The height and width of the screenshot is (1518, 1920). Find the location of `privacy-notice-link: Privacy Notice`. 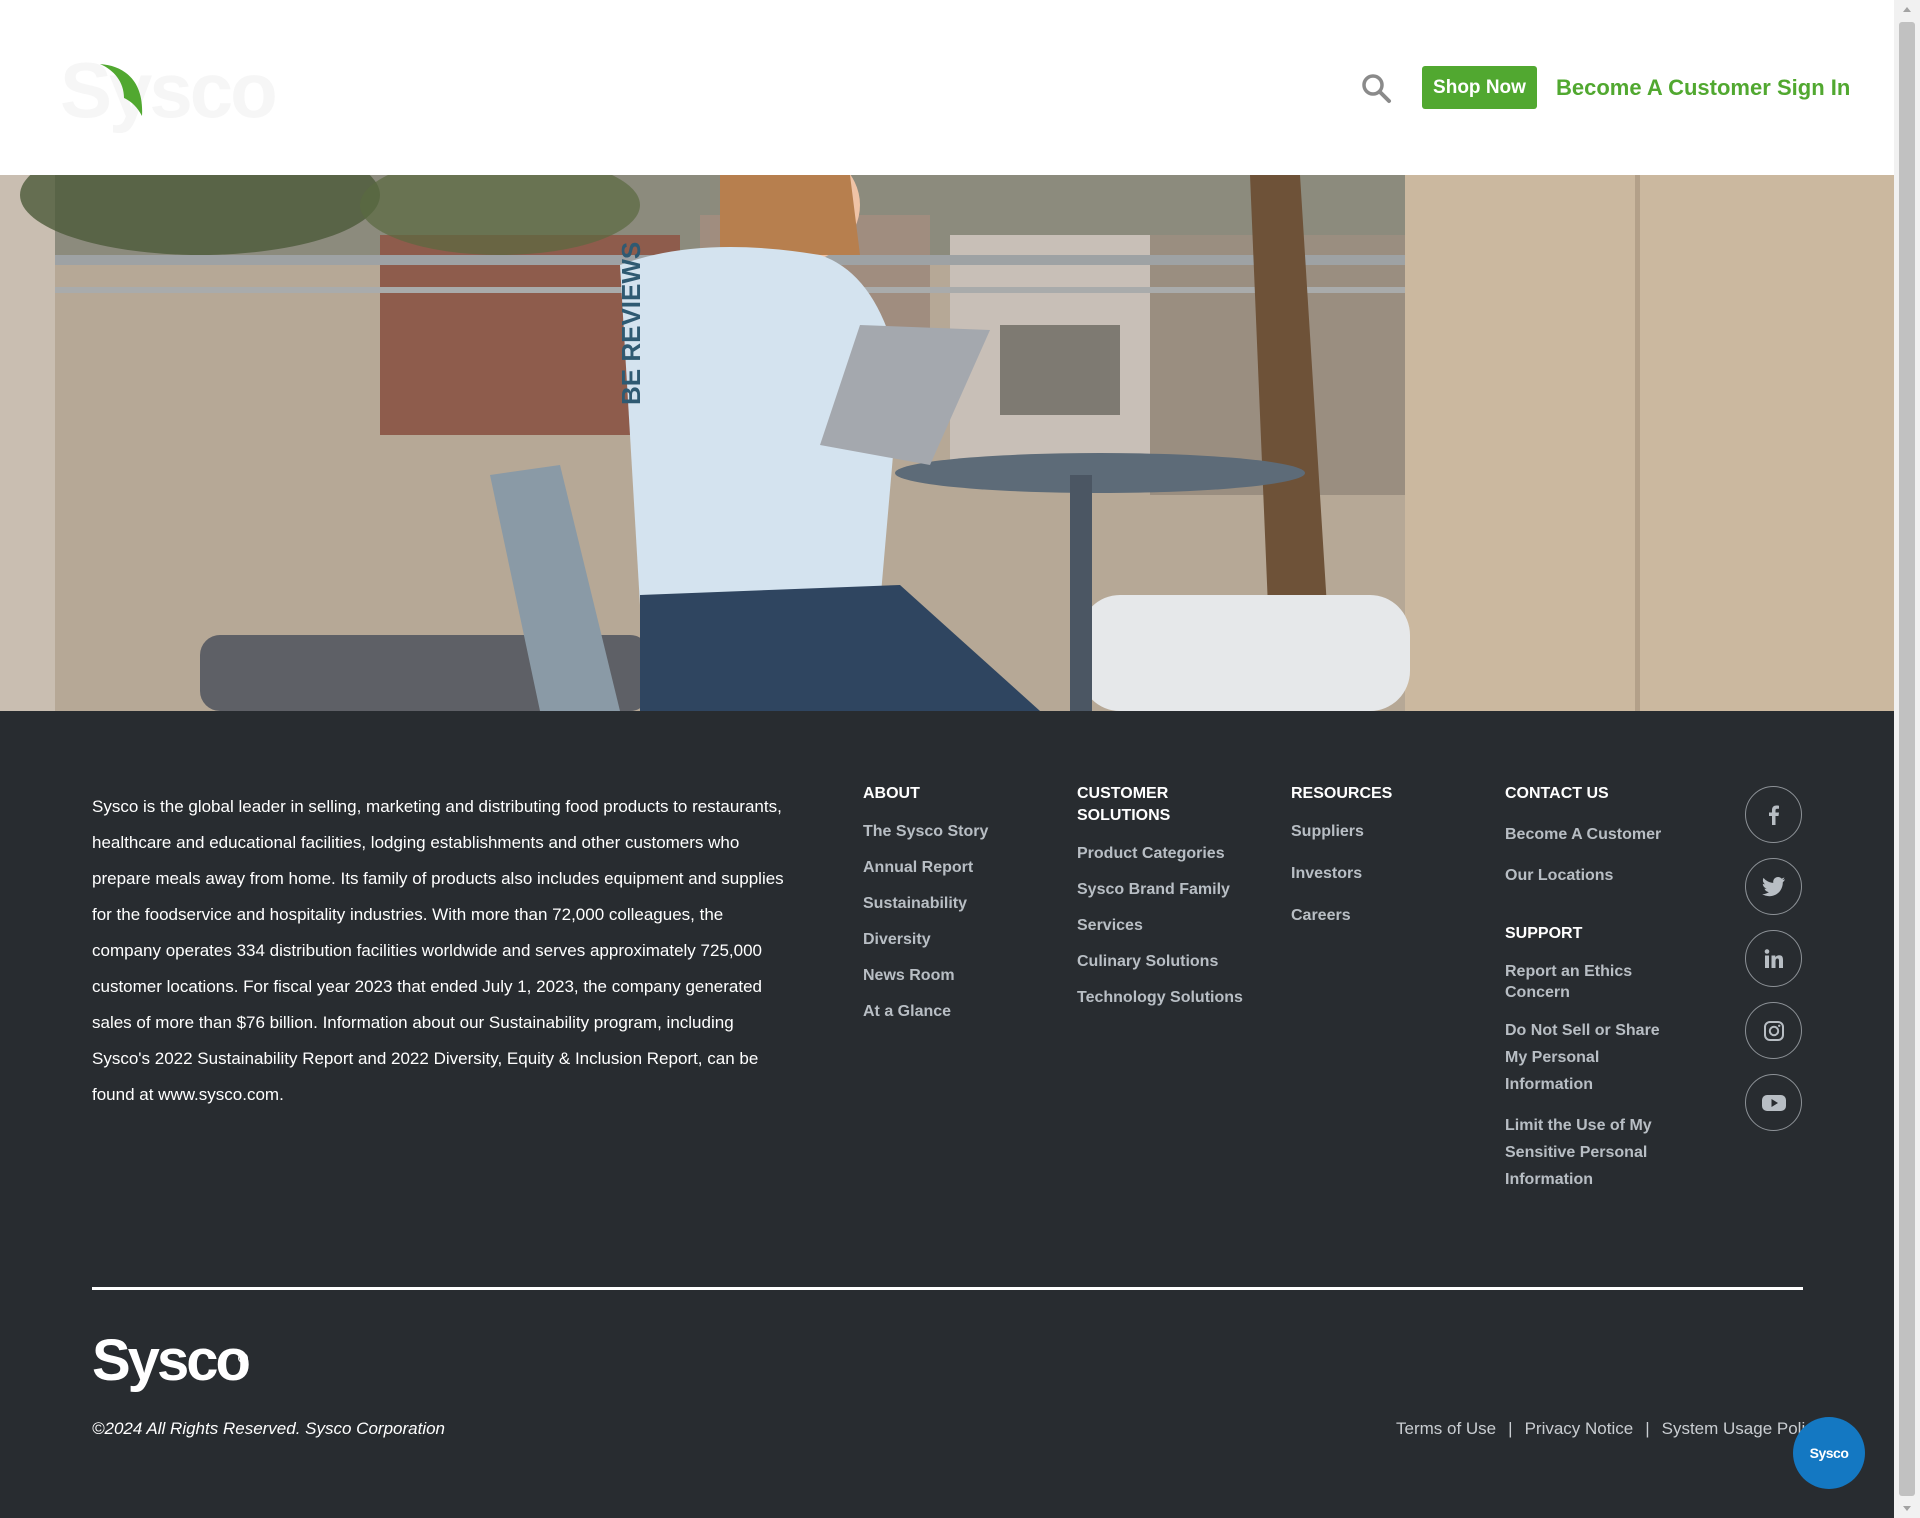

privacy-notice-link: Privacy Notice is located at coordinates (1579, 1429).